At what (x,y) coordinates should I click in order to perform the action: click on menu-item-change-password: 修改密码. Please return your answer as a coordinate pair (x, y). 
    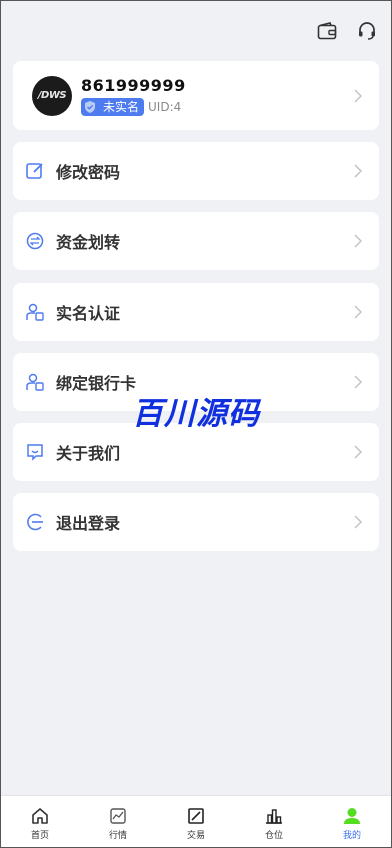
    Looking at the image, I should click on (196, 171).